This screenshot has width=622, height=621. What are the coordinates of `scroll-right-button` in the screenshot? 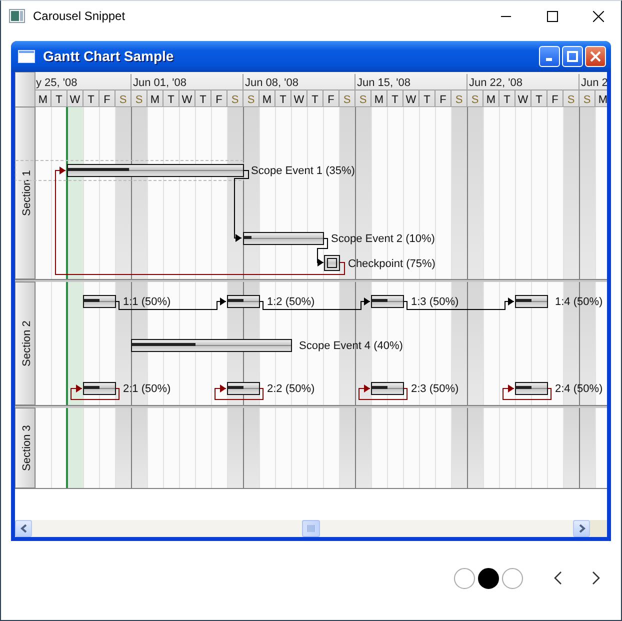 It's located at (581, 528).